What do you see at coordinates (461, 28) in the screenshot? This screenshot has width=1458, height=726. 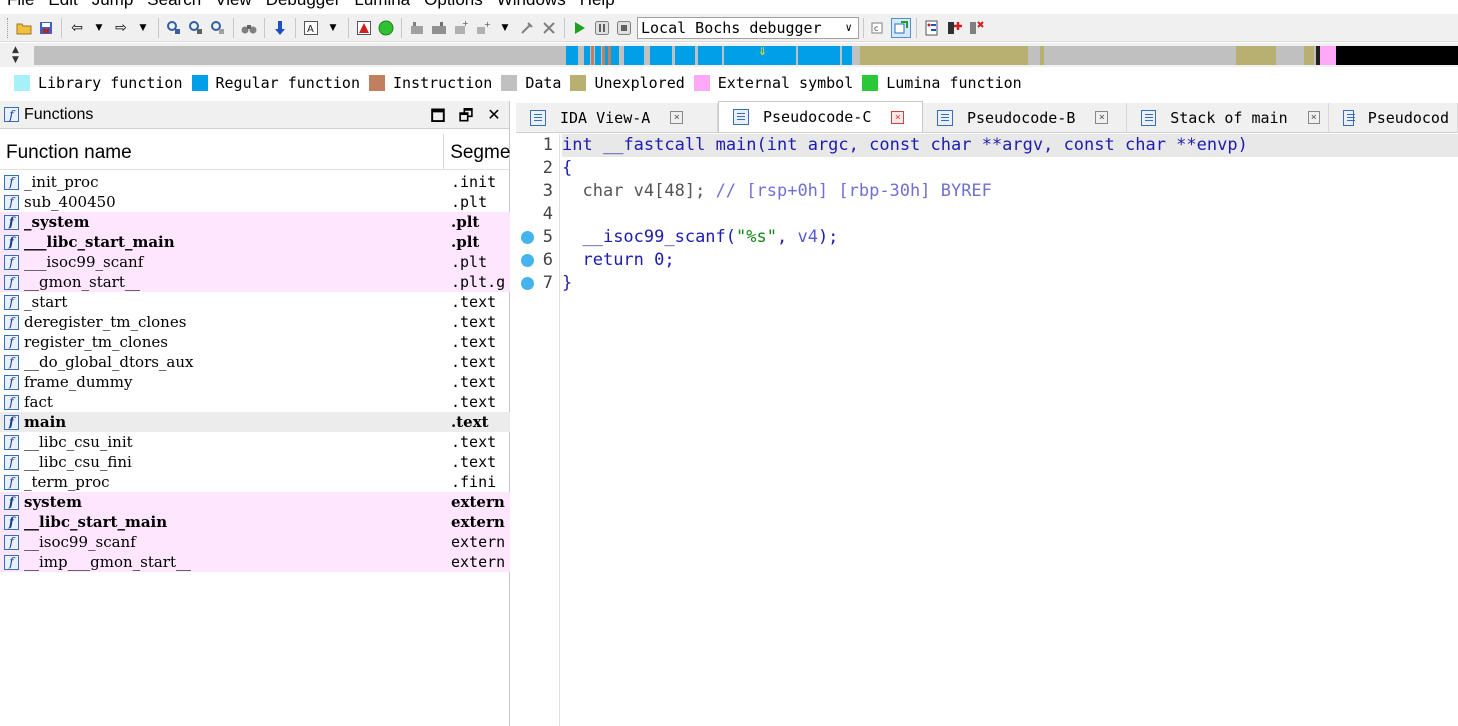 I see `enum-icon: +` at bounding box center [461, 28].